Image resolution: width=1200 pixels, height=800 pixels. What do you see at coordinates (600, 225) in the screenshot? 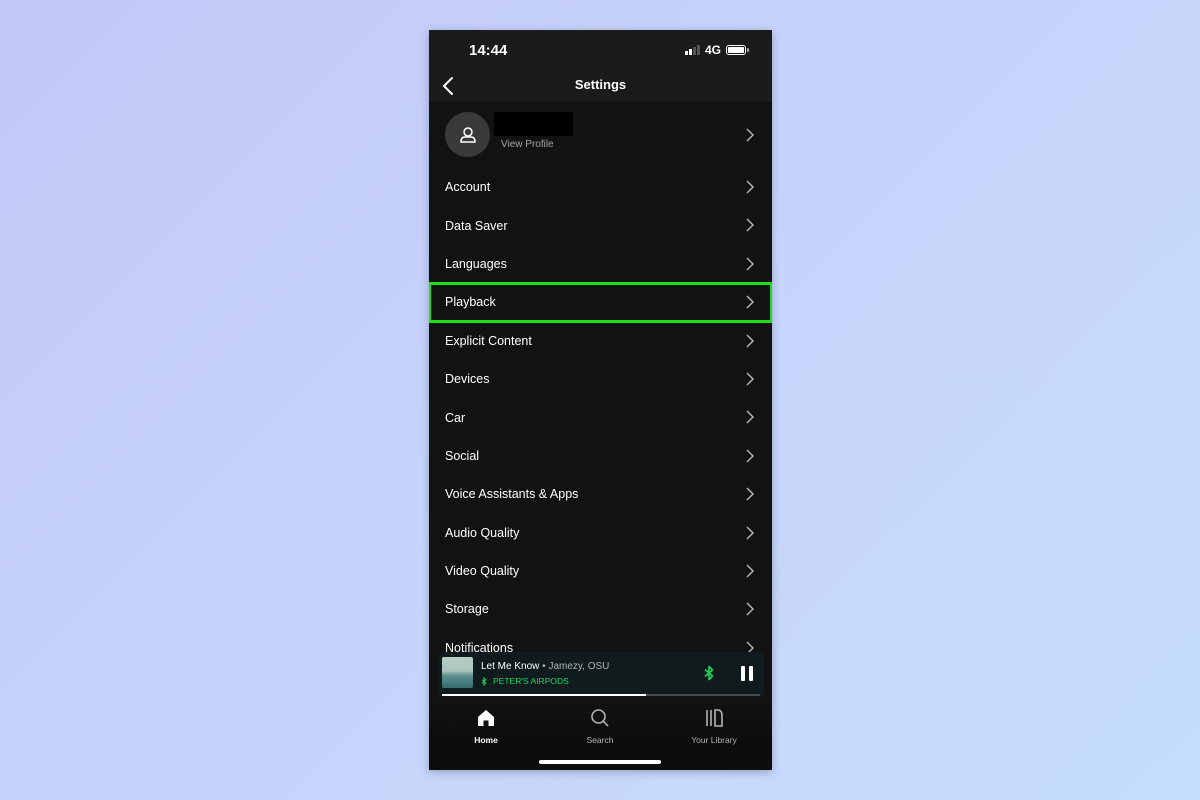
I see `settings-item-data-saver: Data Saver` at bounding box center [600, 225].